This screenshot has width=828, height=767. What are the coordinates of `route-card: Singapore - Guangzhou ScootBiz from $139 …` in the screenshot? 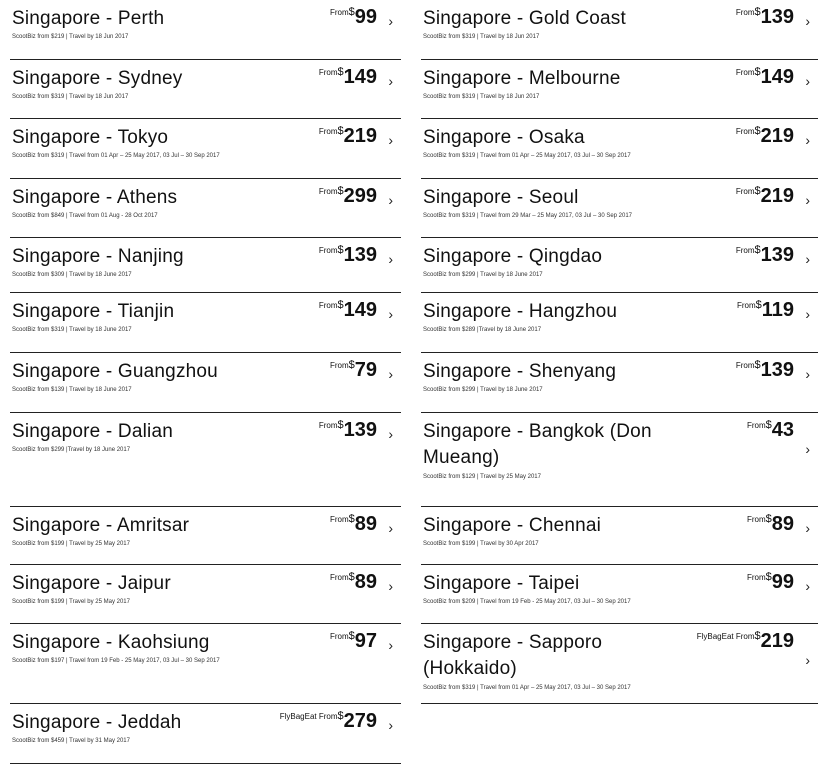 It's located at (205, 383).